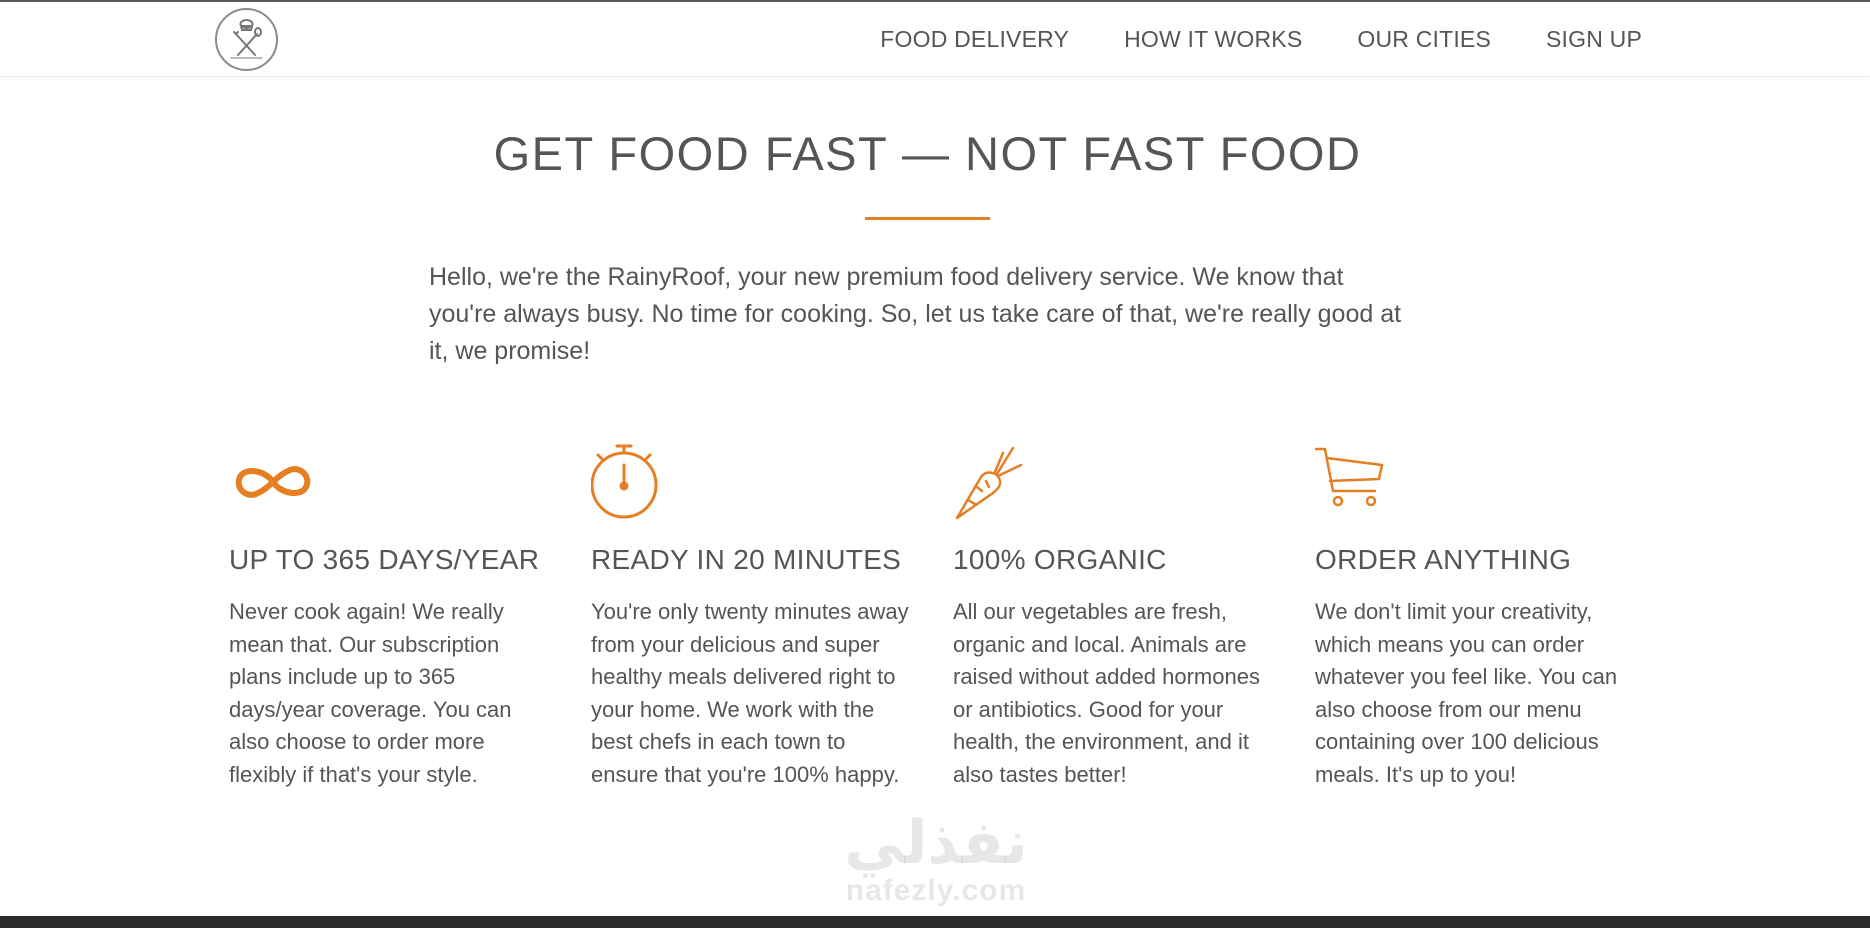 Image resolution: width=1870 pixels, height=928 pixels. What do you see at coordinates (1443, 559) in the screenshot?
I see `feature-title: ORDER ANYTHING` at bounding box center [1443, 559].